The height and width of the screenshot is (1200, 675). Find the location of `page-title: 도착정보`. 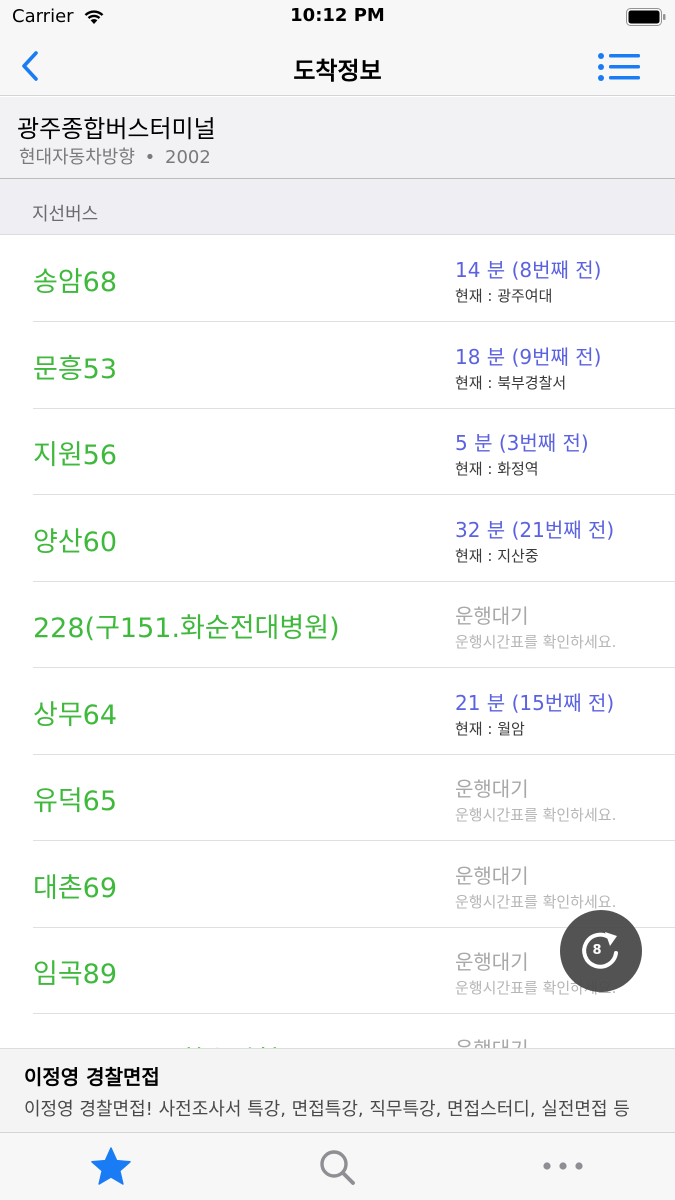

page-title: 도착정보 is located at coordinates (337, 71).